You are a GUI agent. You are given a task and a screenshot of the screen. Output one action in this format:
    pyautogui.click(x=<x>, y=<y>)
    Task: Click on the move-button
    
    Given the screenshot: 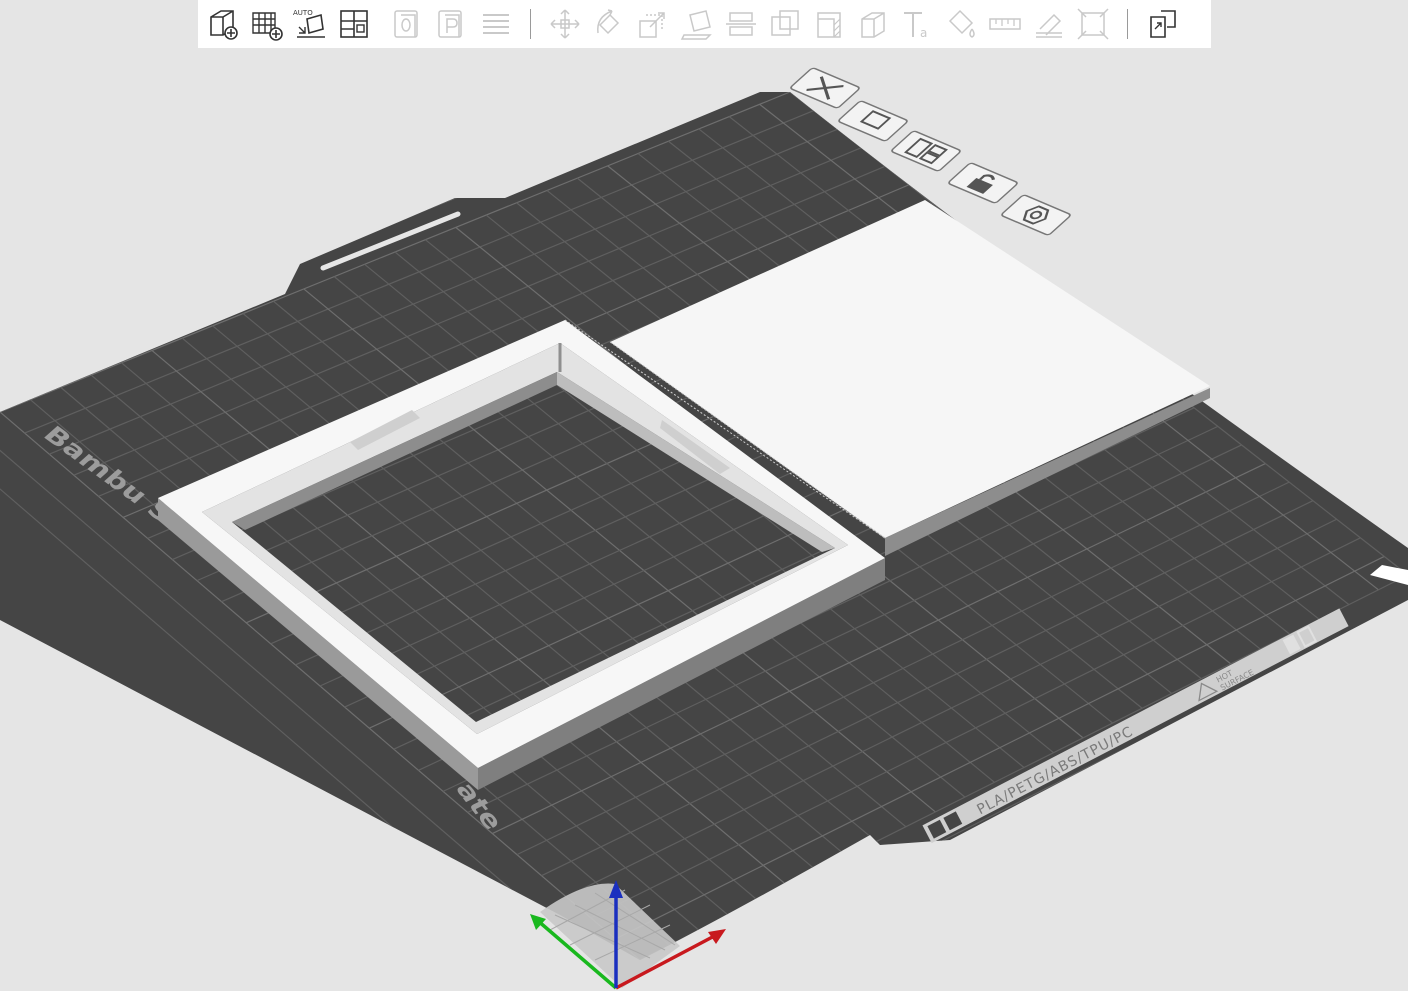 What is the action you would take?
    pyautogui.click(x=565, y=24)
    